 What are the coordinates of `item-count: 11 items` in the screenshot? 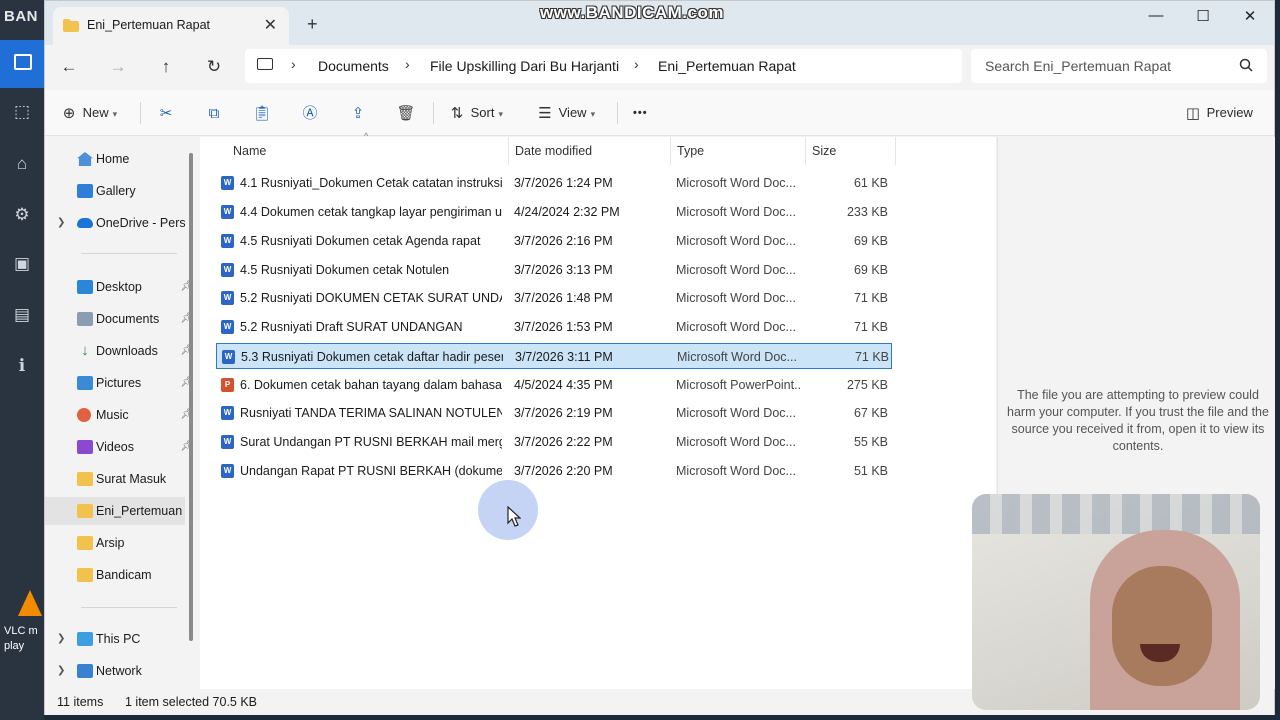 It's located at (80, 702).